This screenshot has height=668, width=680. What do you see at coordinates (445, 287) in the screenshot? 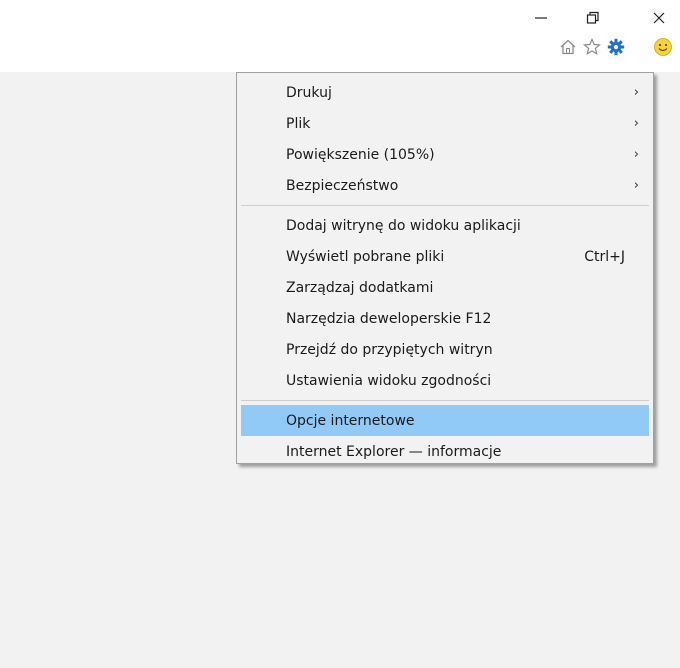
I see `menu-item-manage-addons: Zarządzaj dodatkami` at bounding box center [445, 287].